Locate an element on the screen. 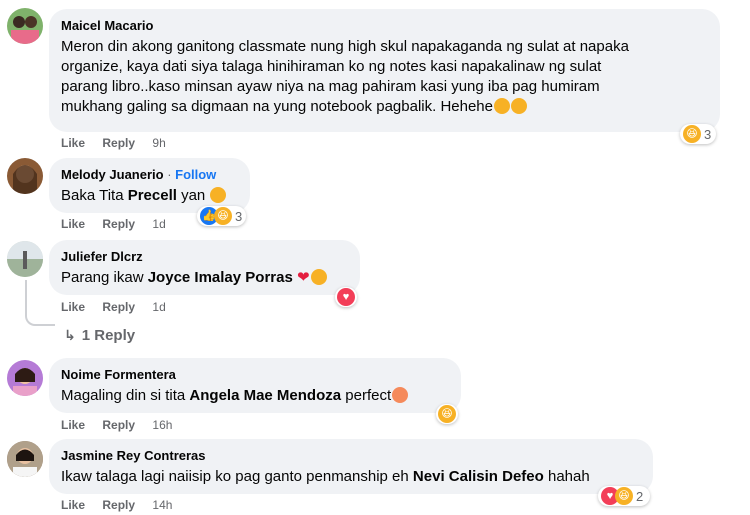  reaction-summary: 😆 is located at coordinates (447, 414).